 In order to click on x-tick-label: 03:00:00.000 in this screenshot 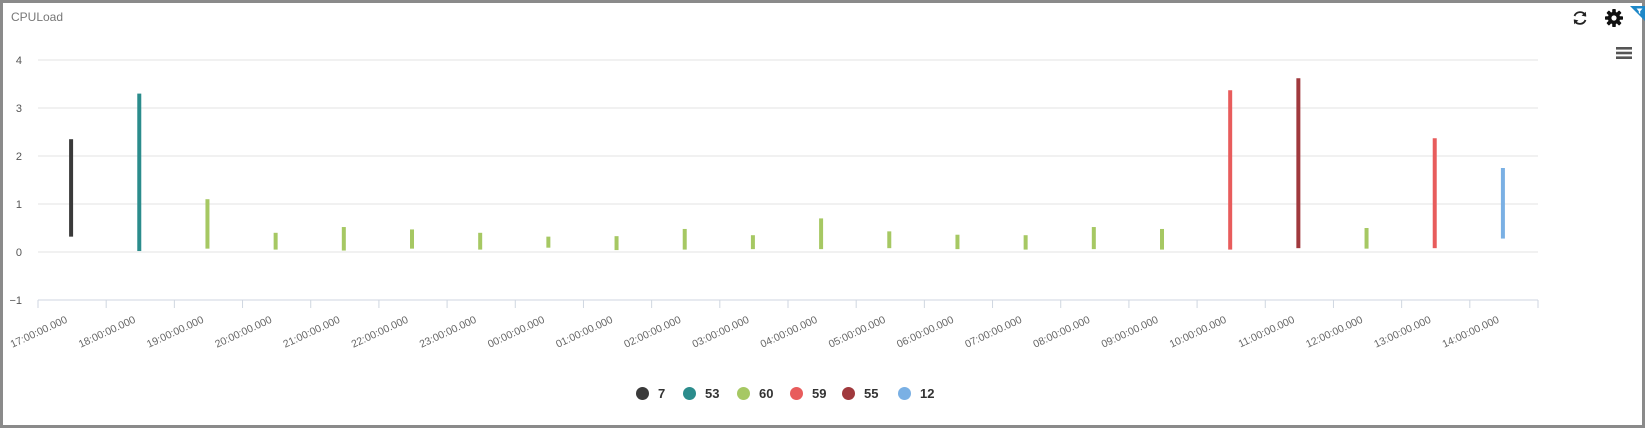, I will do `click(720, 332)`.